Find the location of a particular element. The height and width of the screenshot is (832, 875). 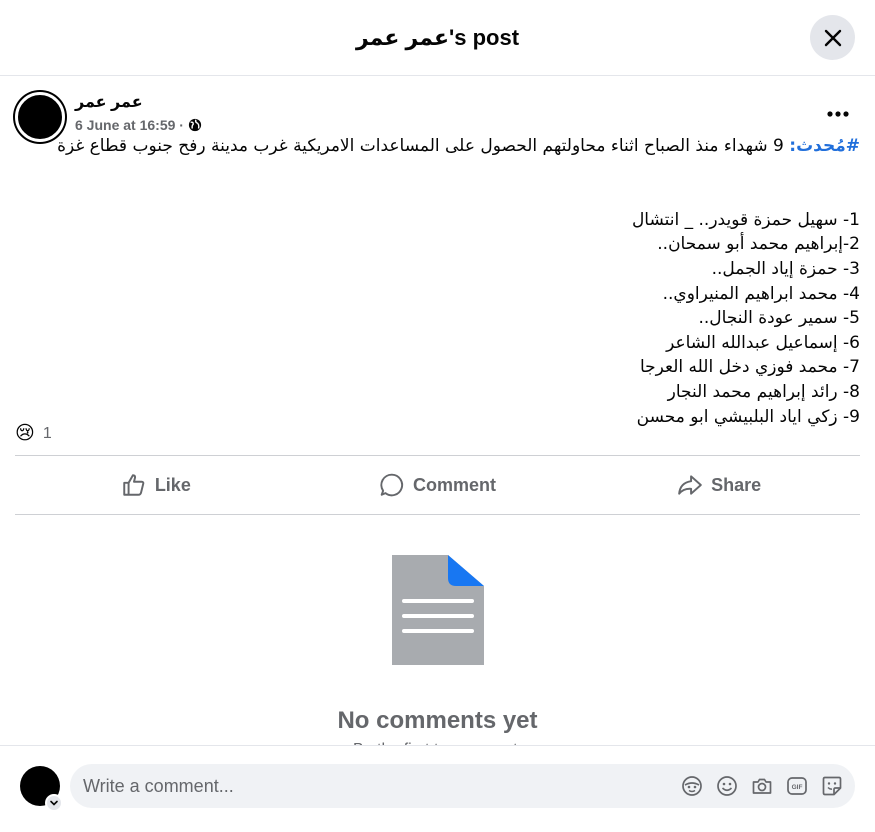

svg-text: GIF is located at coordinates (796, 787).